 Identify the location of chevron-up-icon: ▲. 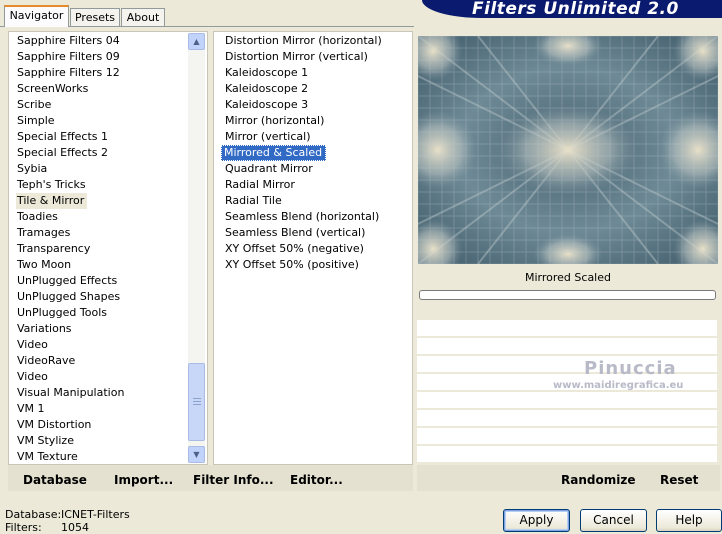
(196, 41).